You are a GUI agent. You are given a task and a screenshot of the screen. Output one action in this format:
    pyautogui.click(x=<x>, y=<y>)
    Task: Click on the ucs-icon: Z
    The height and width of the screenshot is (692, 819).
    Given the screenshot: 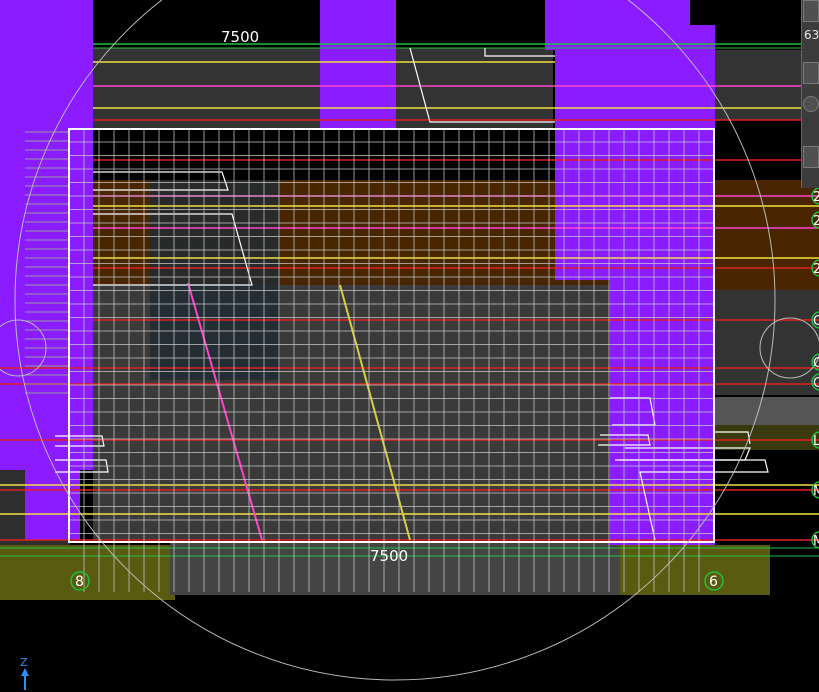 What is the action you would take?
    pyautogui.click(x=26, y=674)
    